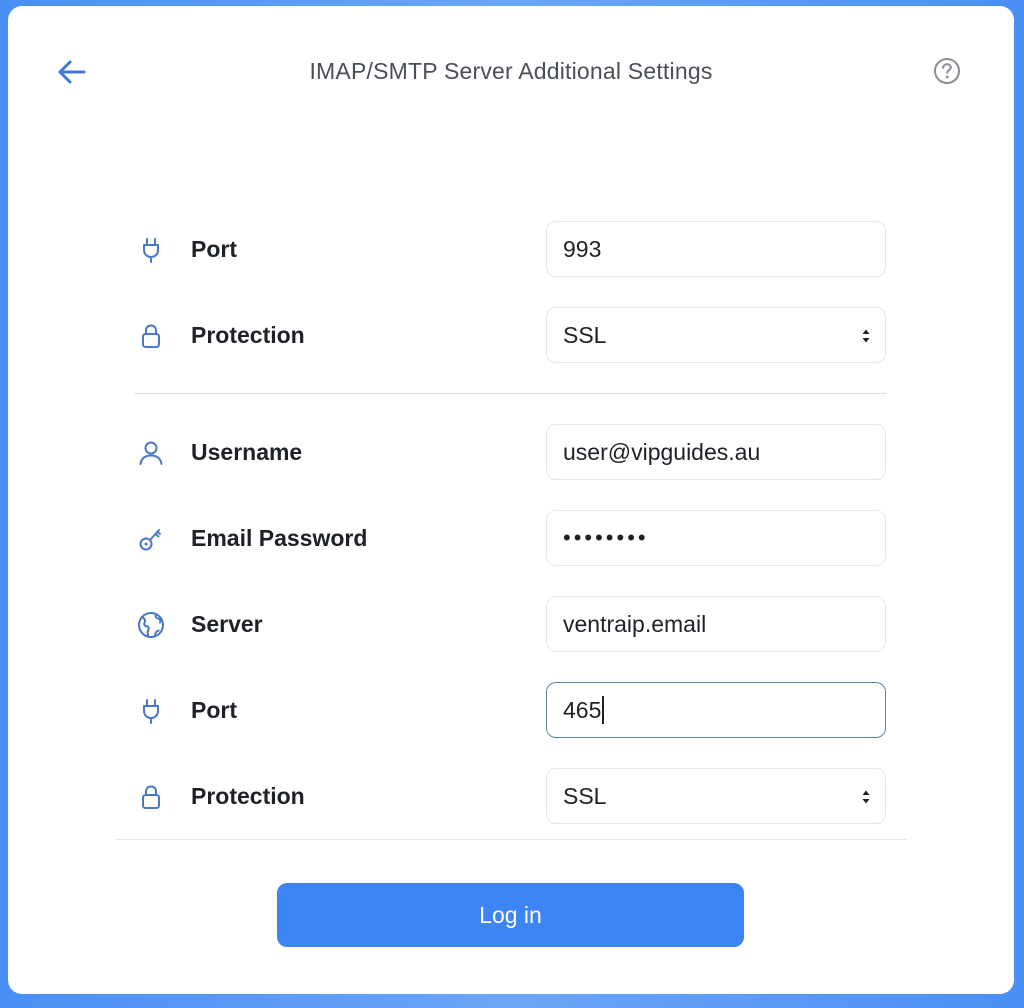 Image resolution: width=1024 pixels, height=1008 pixels. I want to click on email-password-label: Email Password, so click(279, 538).